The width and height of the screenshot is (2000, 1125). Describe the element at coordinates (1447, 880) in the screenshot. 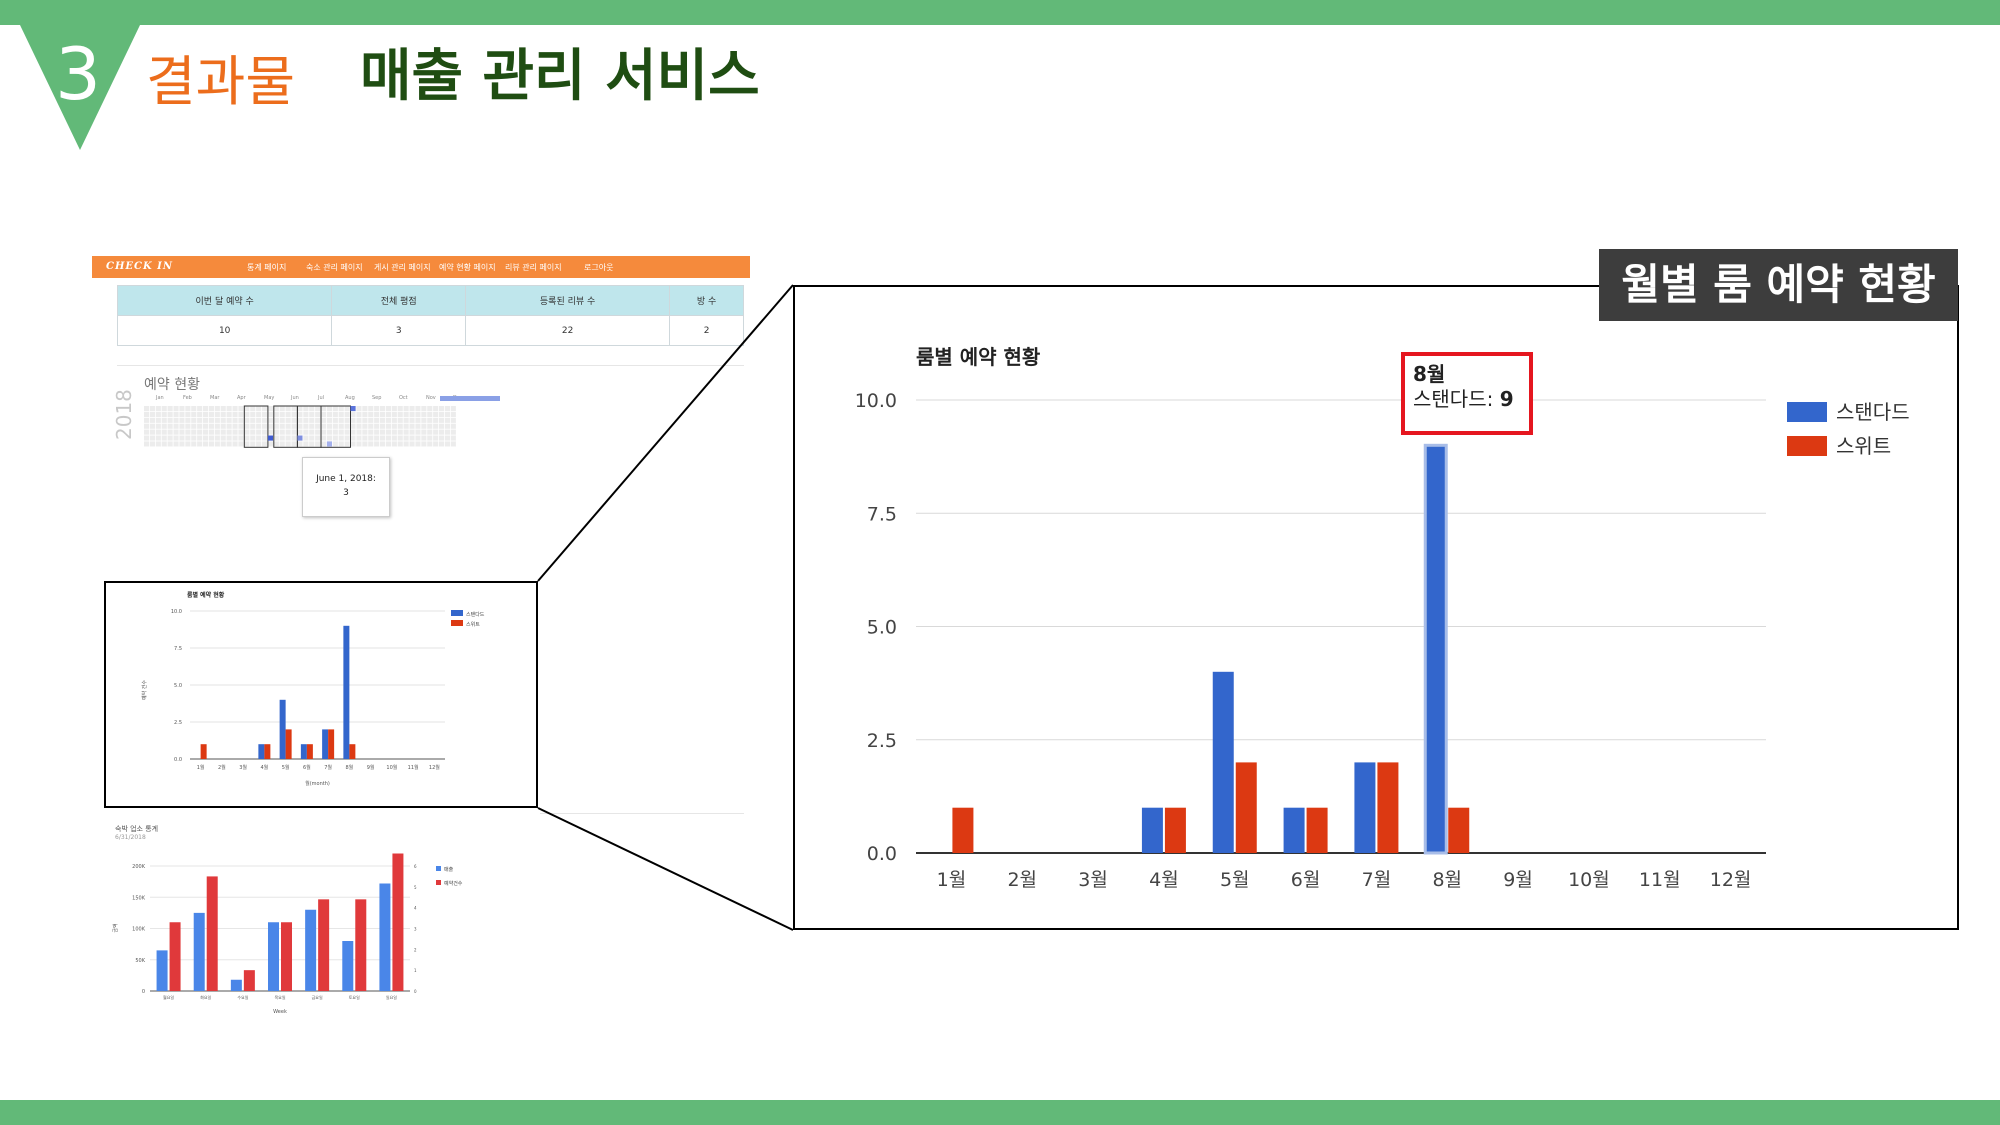

I see `x-tick-label: 8월` at that location.